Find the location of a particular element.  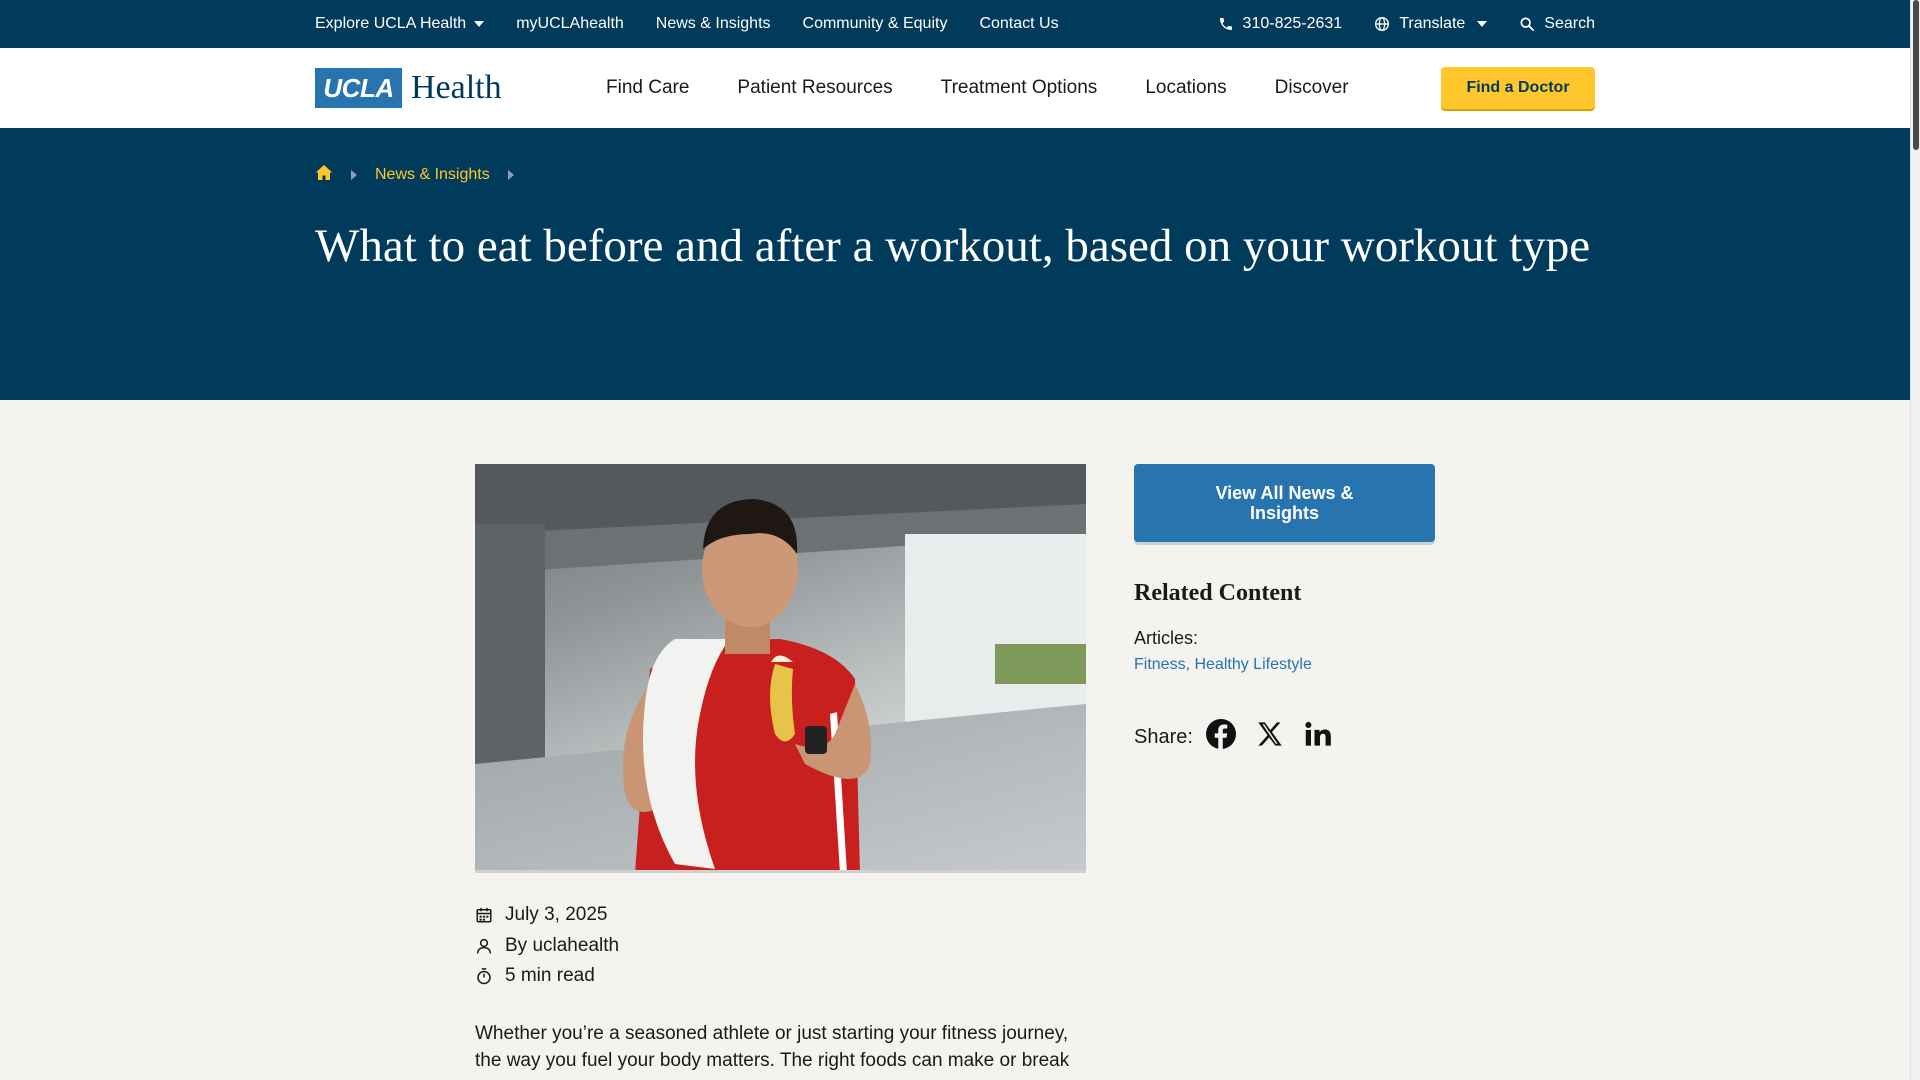

nav-treatment-options: Treatment Options is located at coordinates (1019, 88).